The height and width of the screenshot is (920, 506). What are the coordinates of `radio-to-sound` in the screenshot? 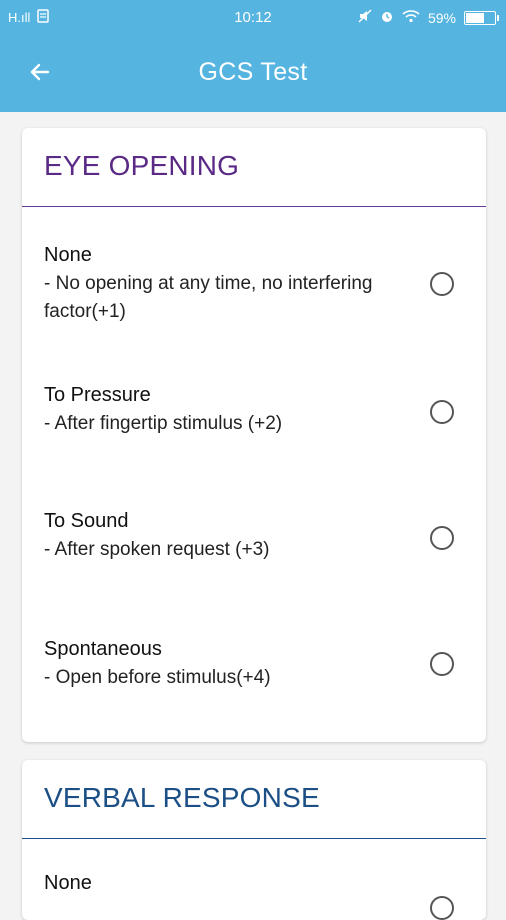 It's located at (442, 538).